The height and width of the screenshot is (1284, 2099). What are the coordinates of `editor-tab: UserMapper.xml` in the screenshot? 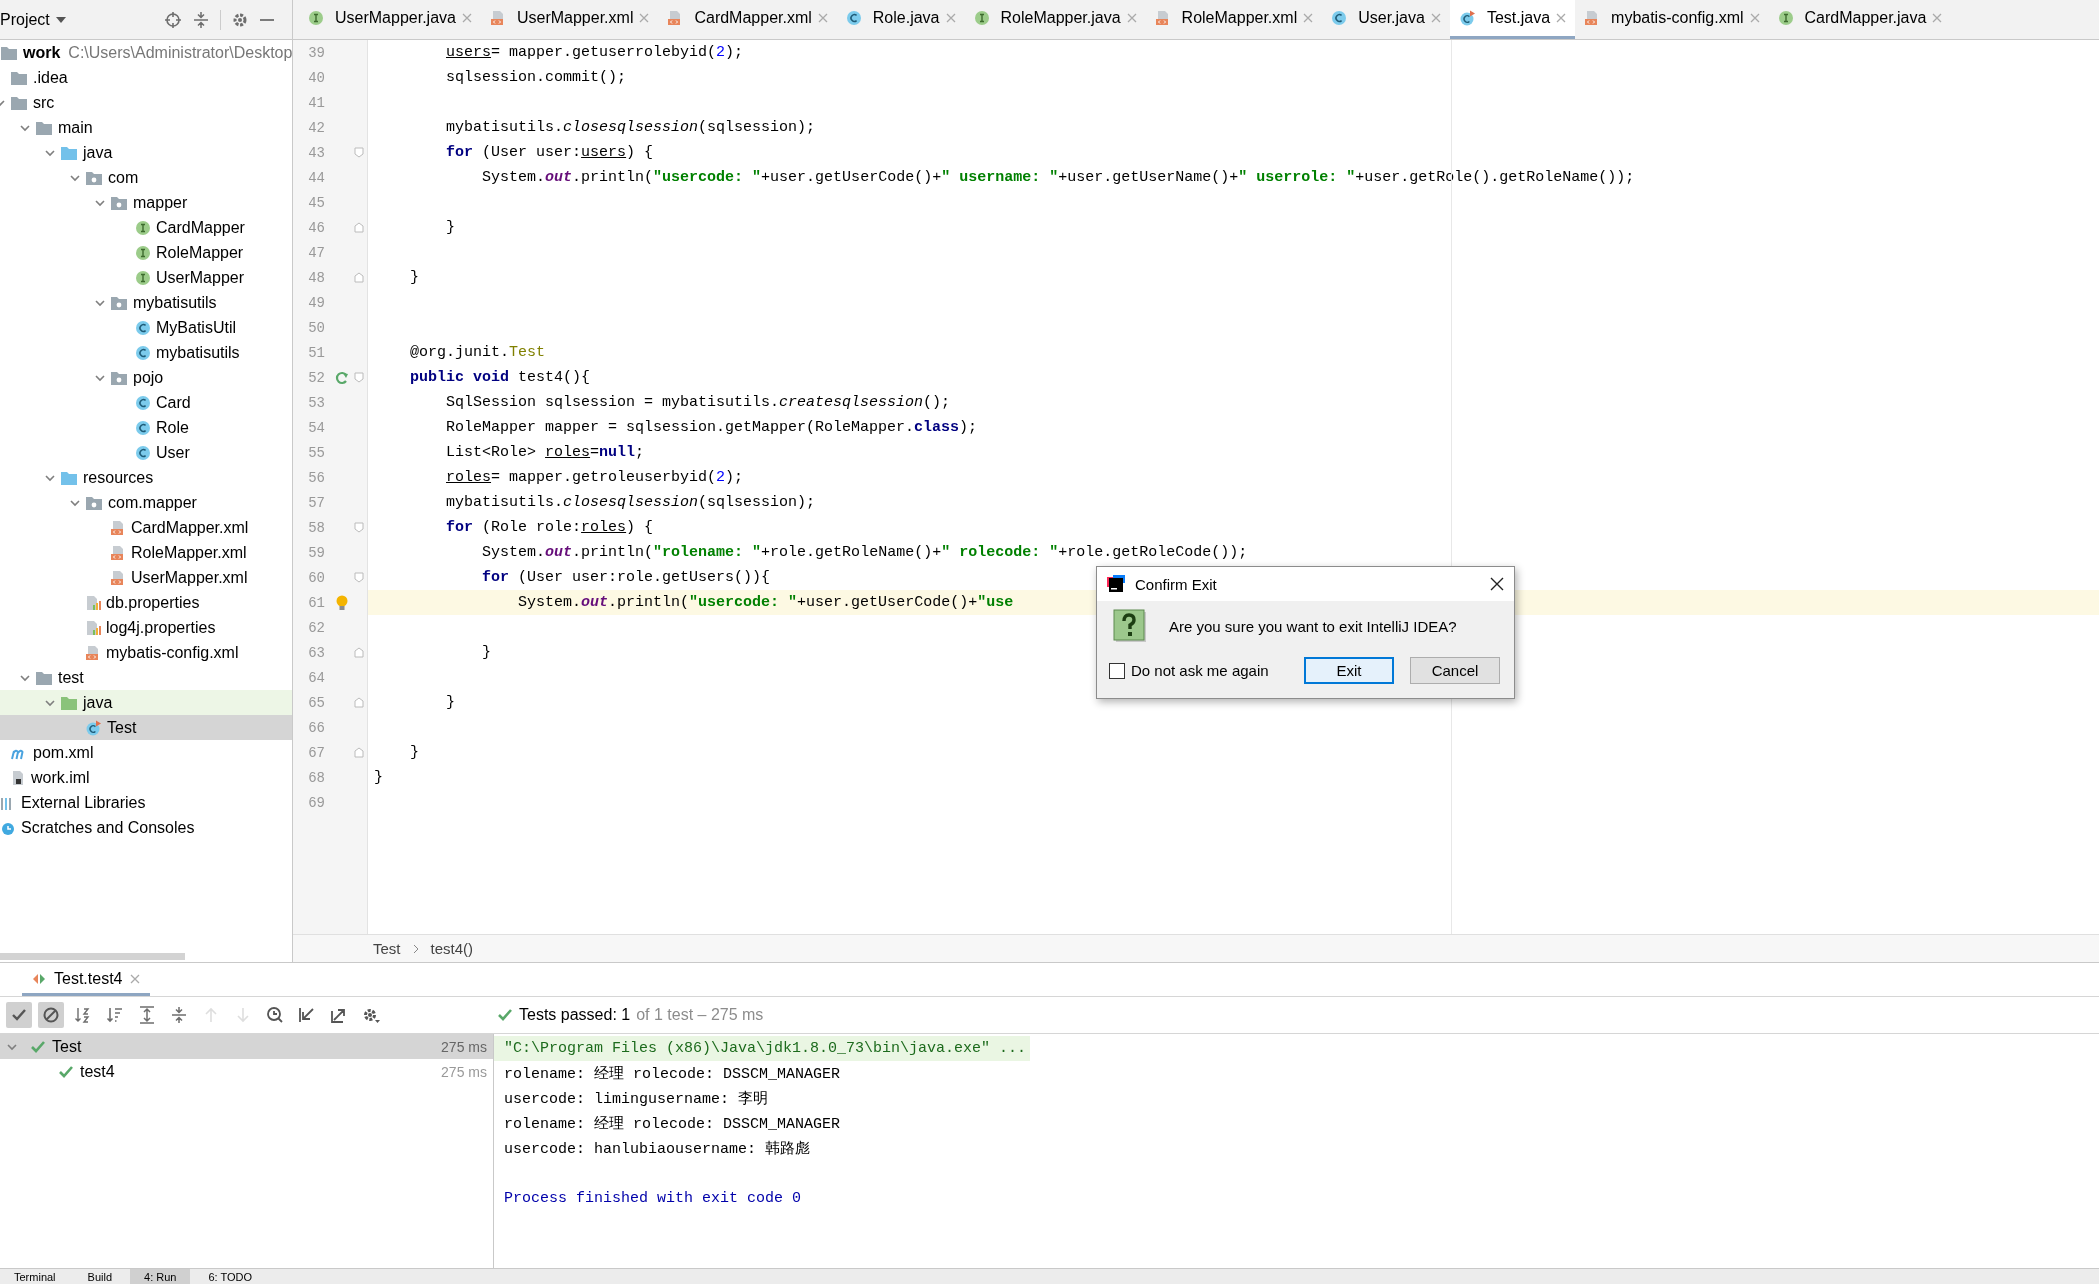 It's located at (569, 19).